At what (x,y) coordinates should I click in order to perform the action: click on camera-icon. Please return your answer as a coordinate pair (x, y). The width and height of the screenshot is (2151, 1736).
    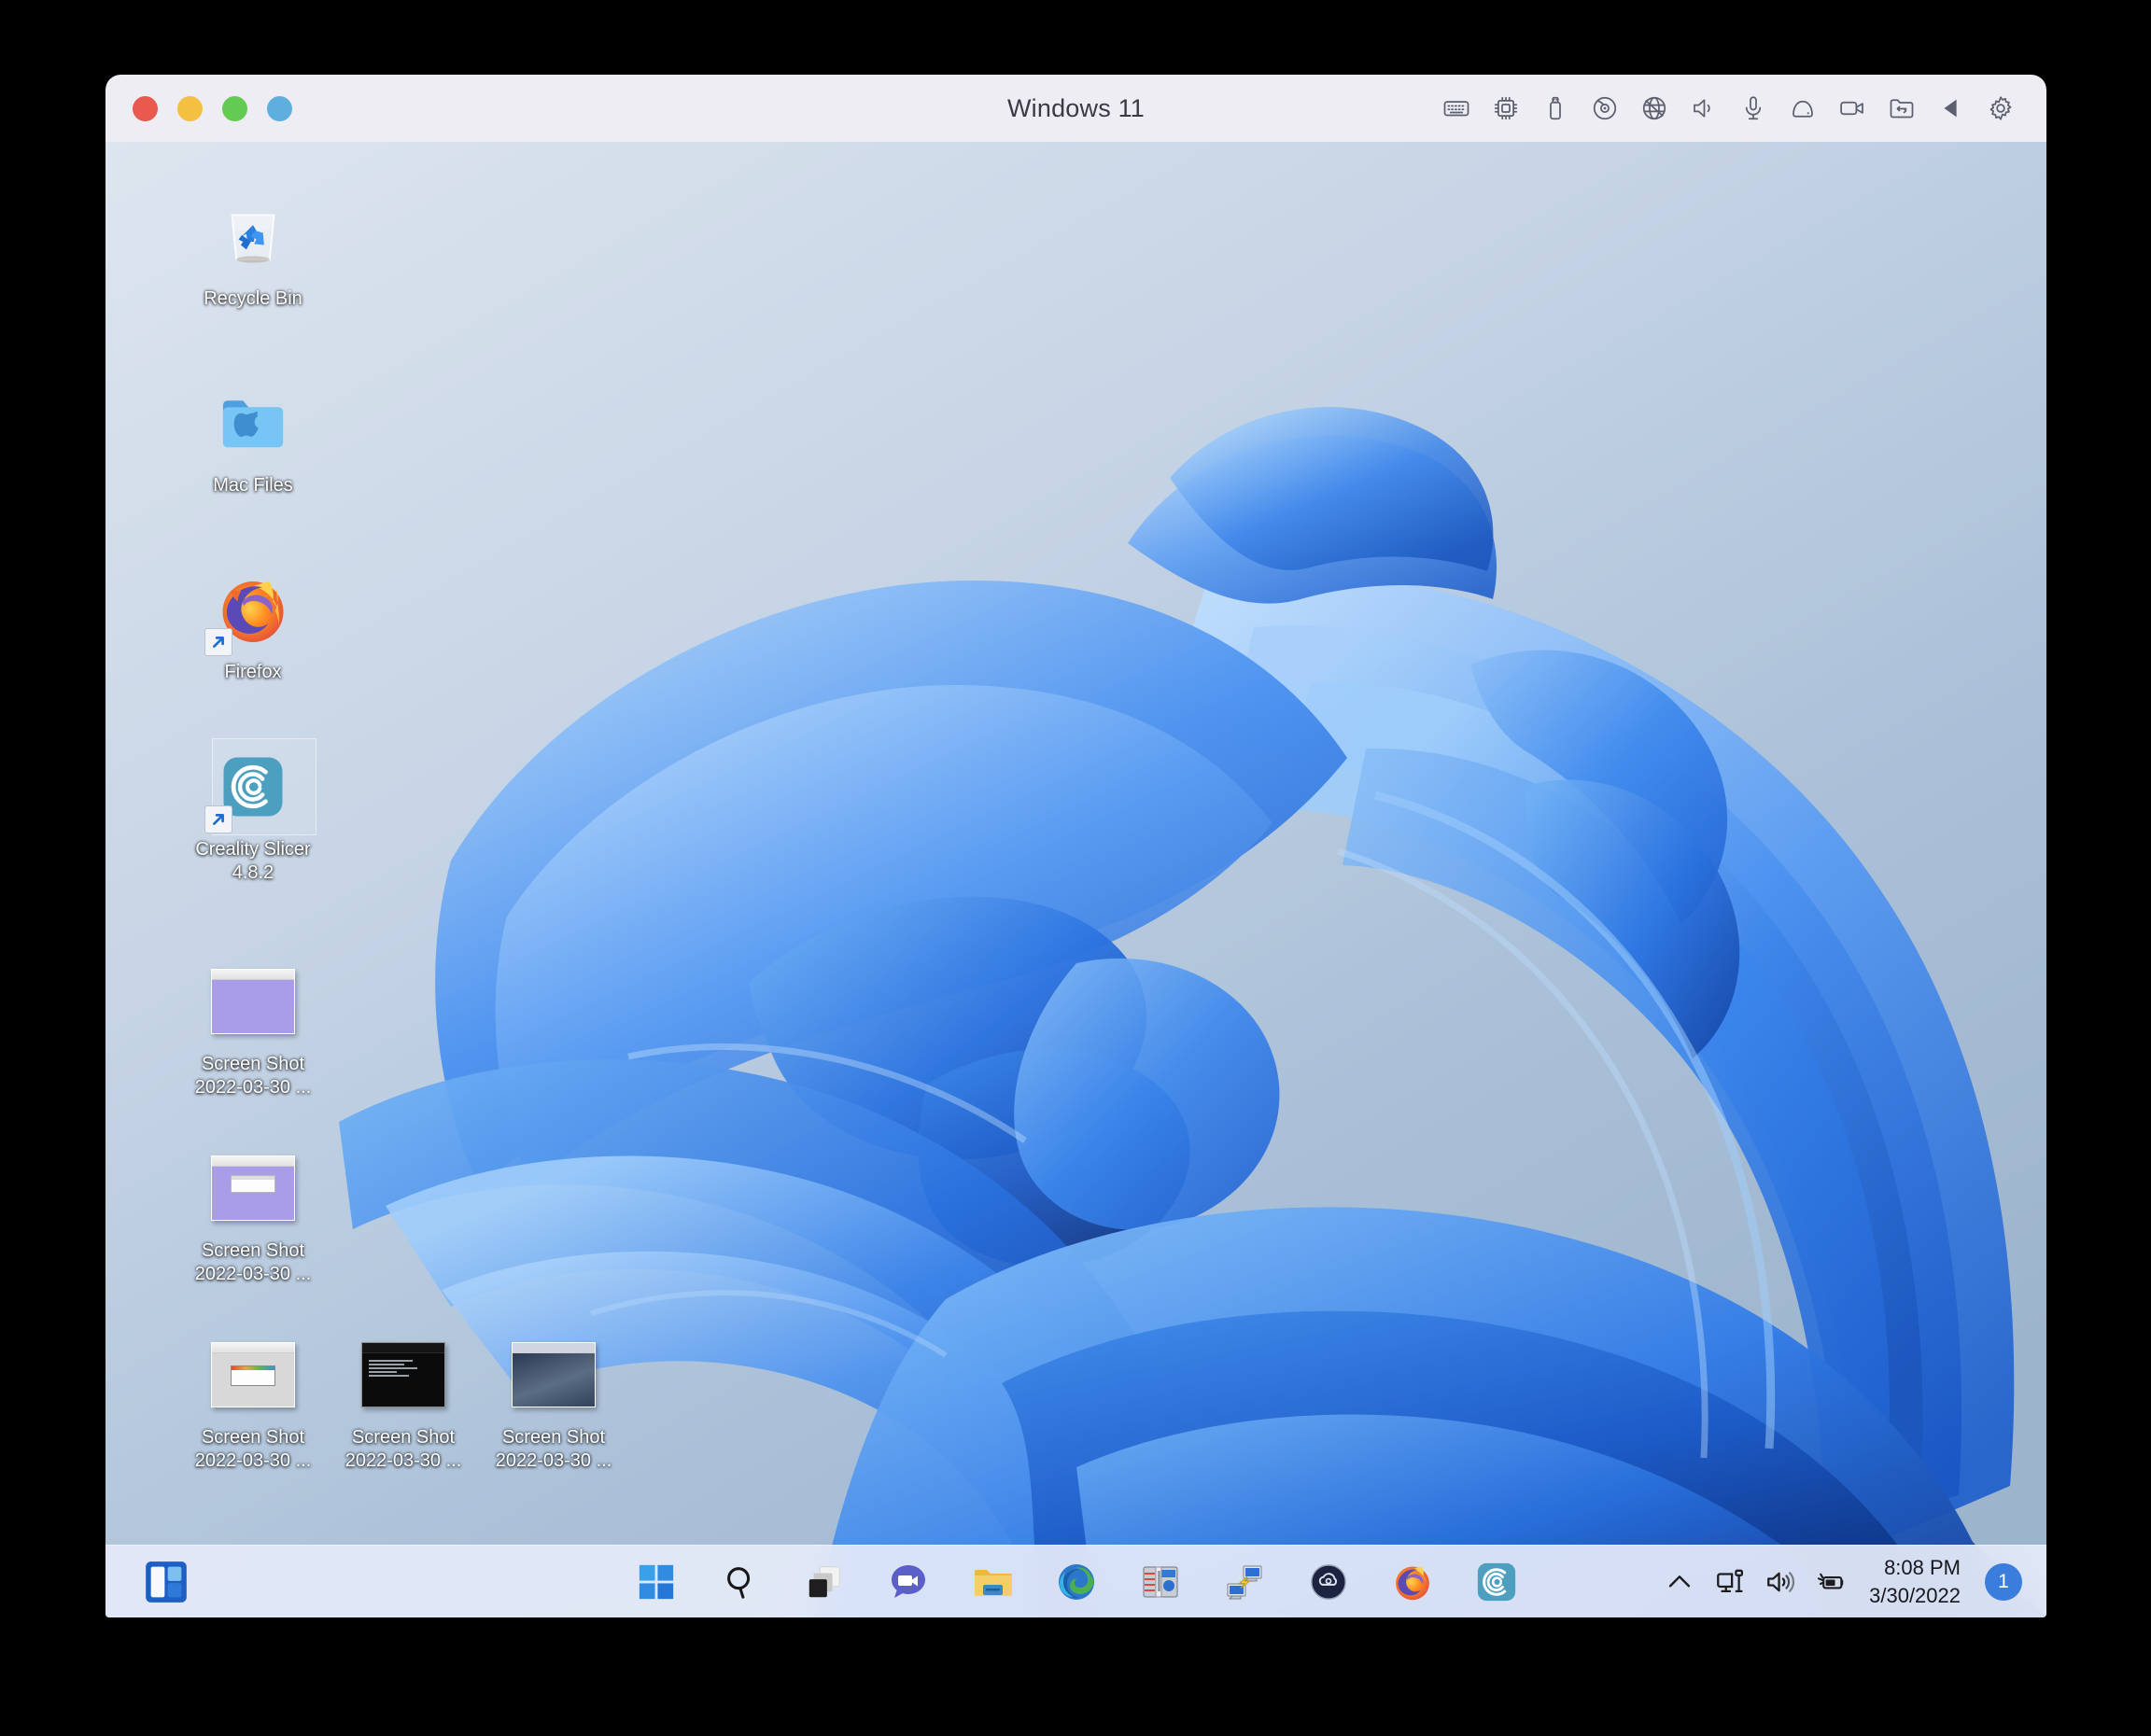
    Looking at the image, I should click on (1852, 108).